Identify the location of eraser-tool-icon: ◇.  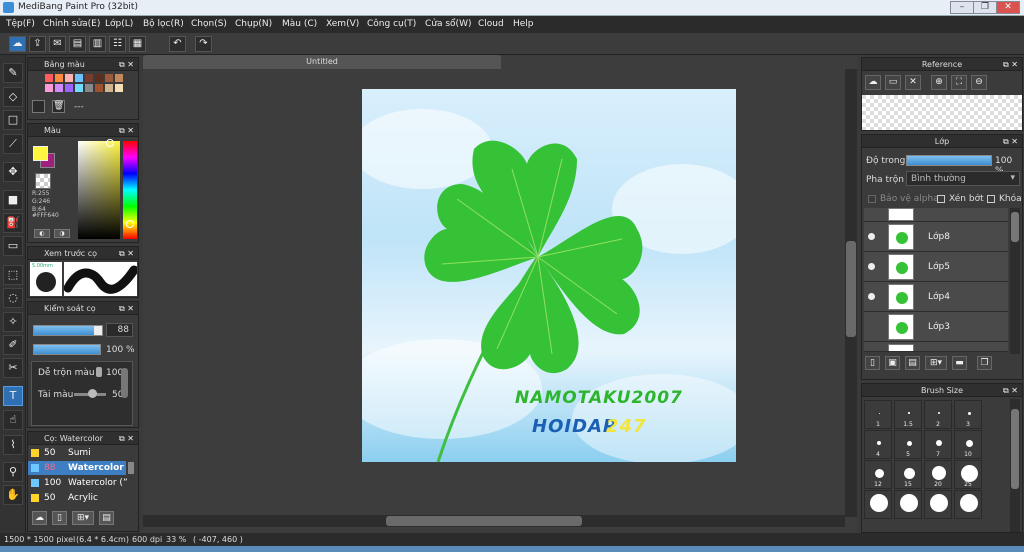
(13, 97).